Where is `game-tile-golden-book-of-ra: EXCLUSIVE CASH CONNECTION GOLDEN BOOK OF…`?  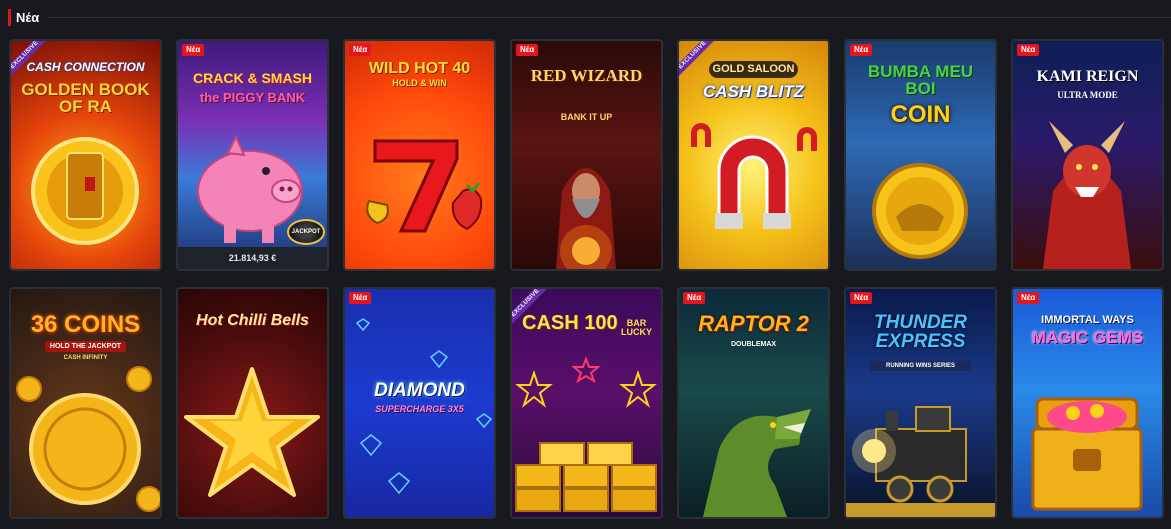
game-tile-golden-book-of-ra: EXCLUSIVE CASH CONNECTION GOLDEN BOOK OF… is located at coordinates (85, 155).